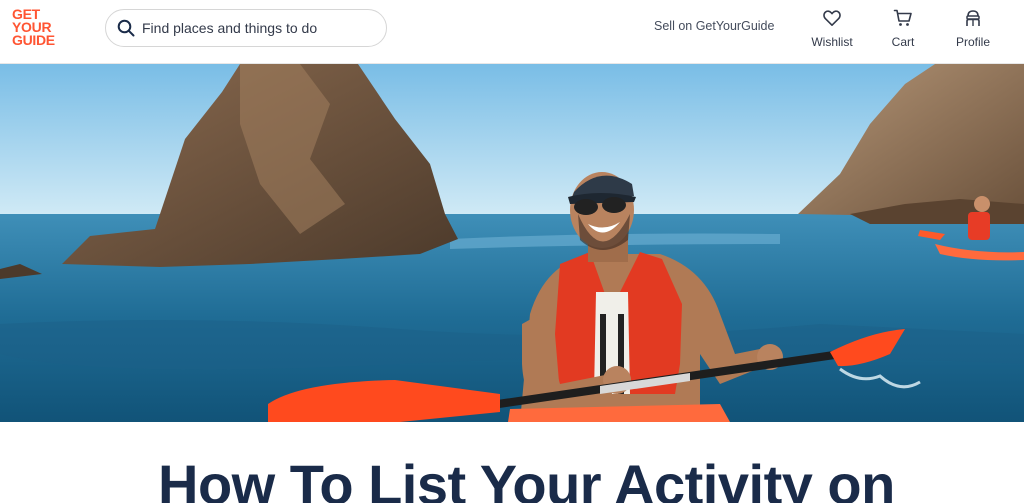 The height and width of the screenshot is (503, 1024). What do you see at coordinates (972, 42) in the screenshot?
I see `profile-label: Profile` at bounding box center [972, 42].